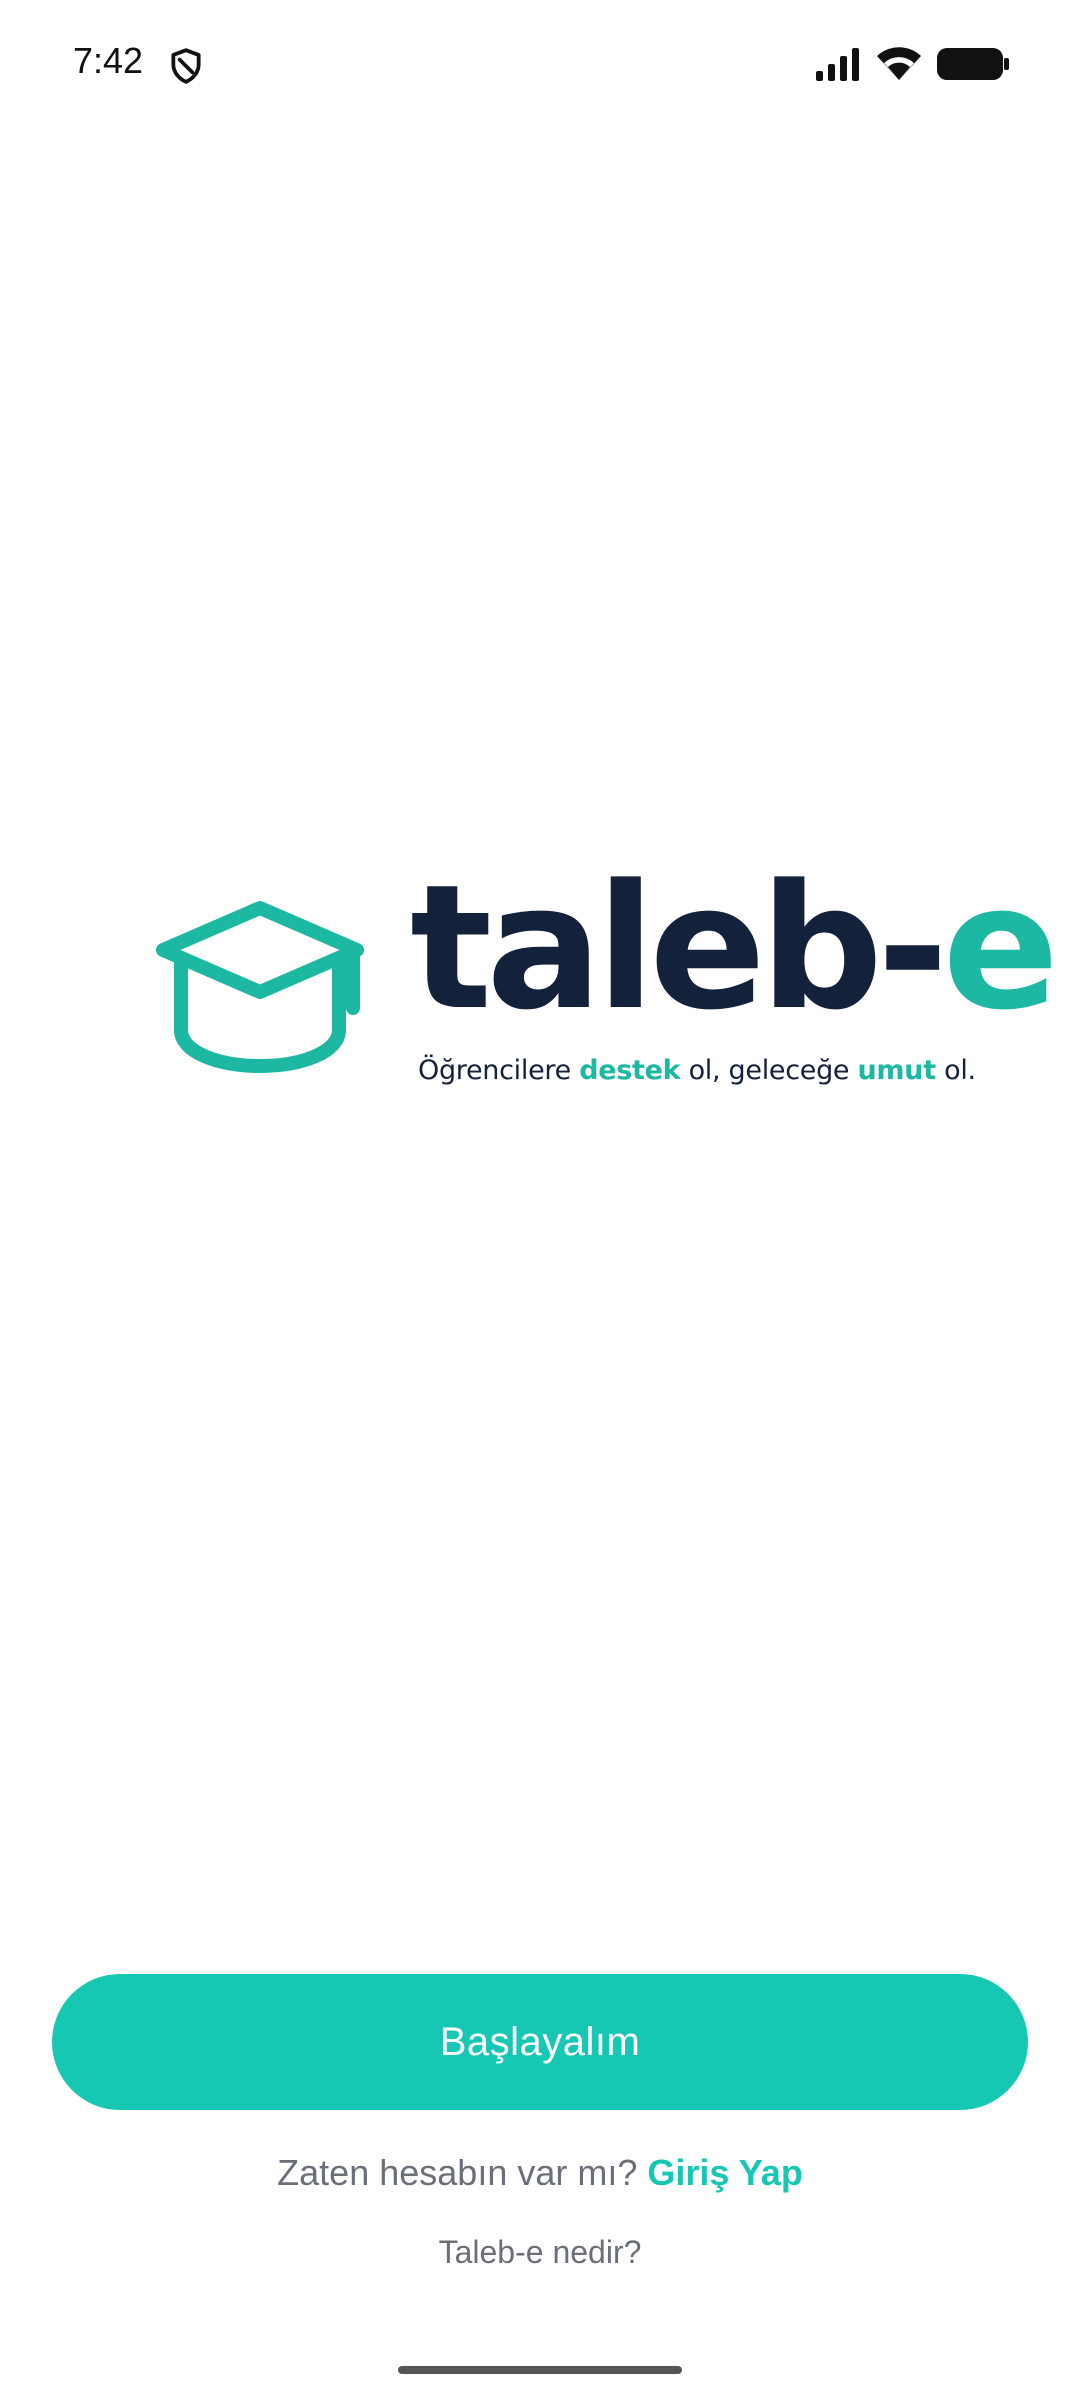 This screenshot has height=2400, width=1080. I want to click on shield-icon, so click(186, 66).